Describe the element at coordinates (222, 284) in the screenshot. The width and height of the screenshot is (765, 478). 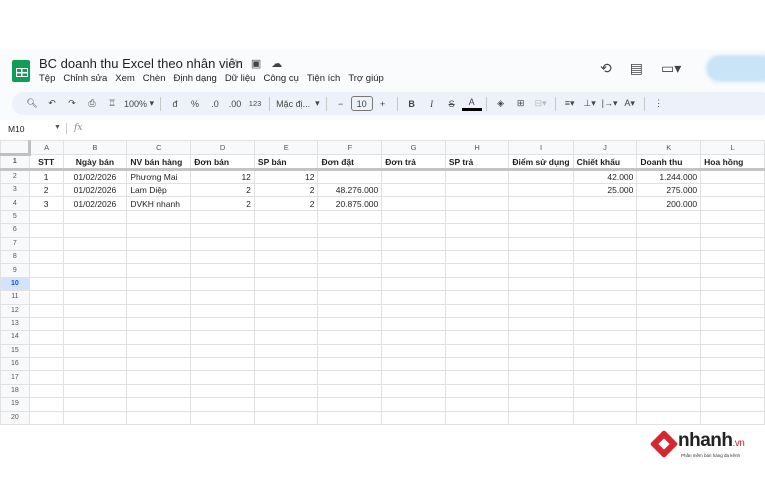
I see `cell-D10` at that location.